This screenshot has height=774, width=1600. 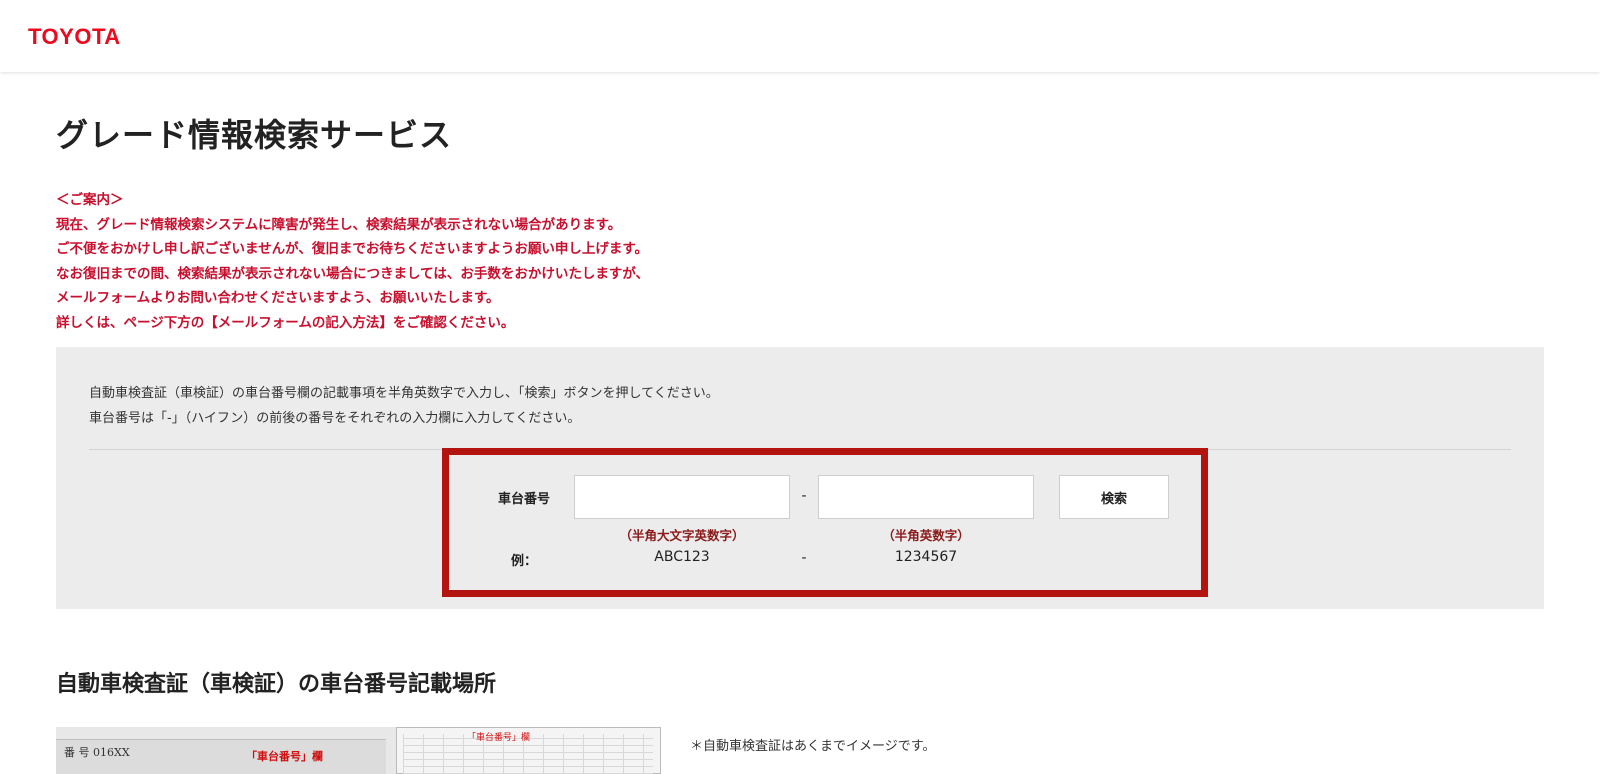 I want to click on certificate-left-part: 番 号 016XX 「車台番号」欄, so click(x=221, y=756).